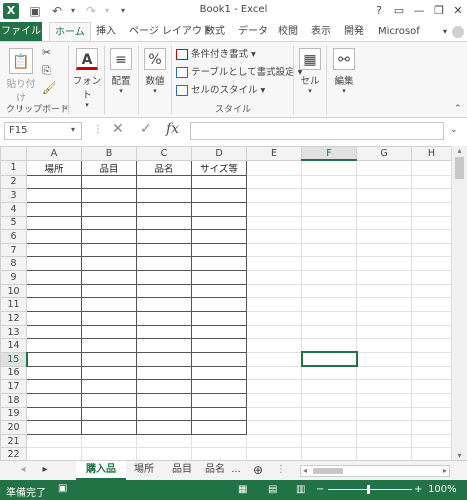 The width and height of the screenshot is (467, 500). Describe the element at coordinates (384, 153) in the screenshot. I see `column-header: G` at that location.